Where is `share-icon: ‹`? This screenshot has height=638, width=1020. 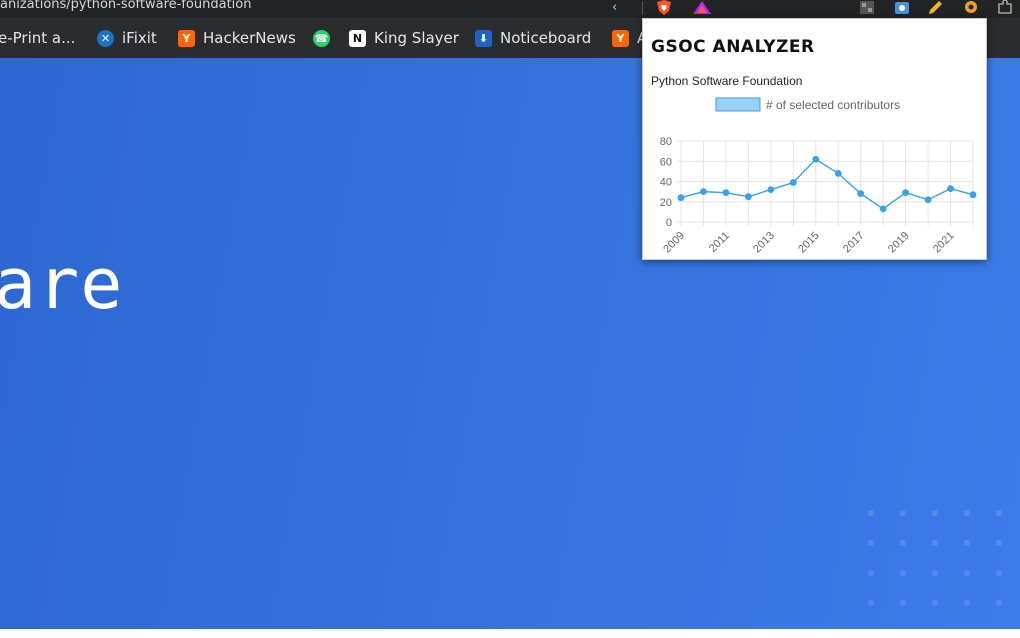
share-icon: ‹ is located at coordinates (614, 7).